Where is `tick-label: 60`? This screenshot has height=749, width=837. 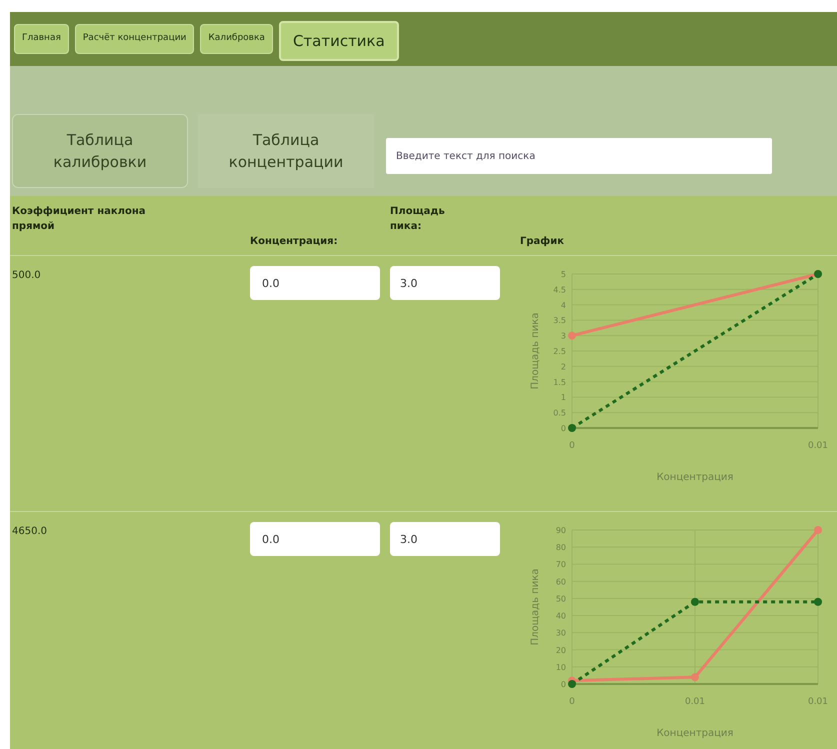 tick-label: 60 is located at coordinates (561, 581).